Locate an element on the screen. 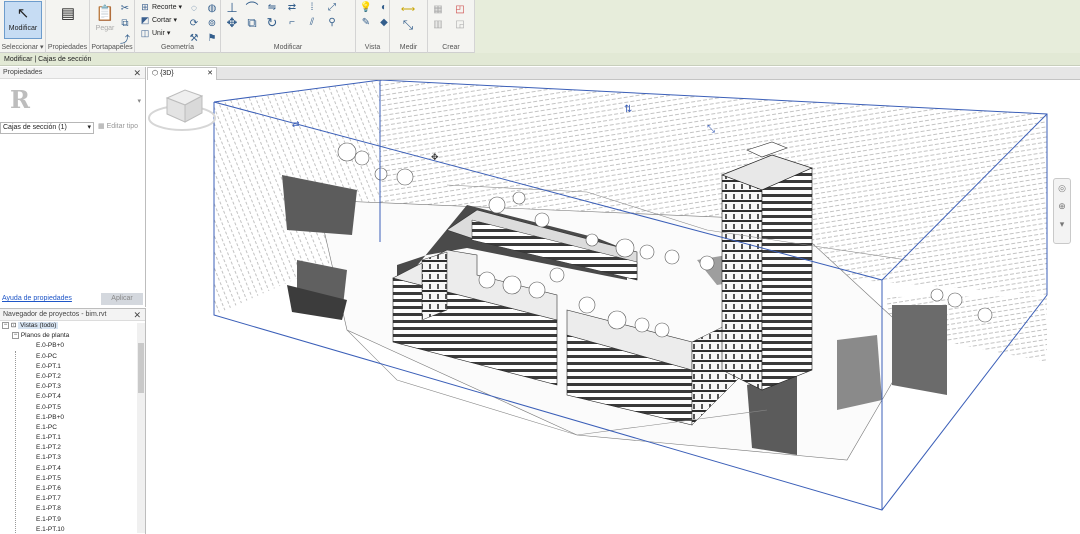 The height and width of the screenshot is (534, 1080). create-assembly-icon: ◰ is located at coordinates (460, 9).